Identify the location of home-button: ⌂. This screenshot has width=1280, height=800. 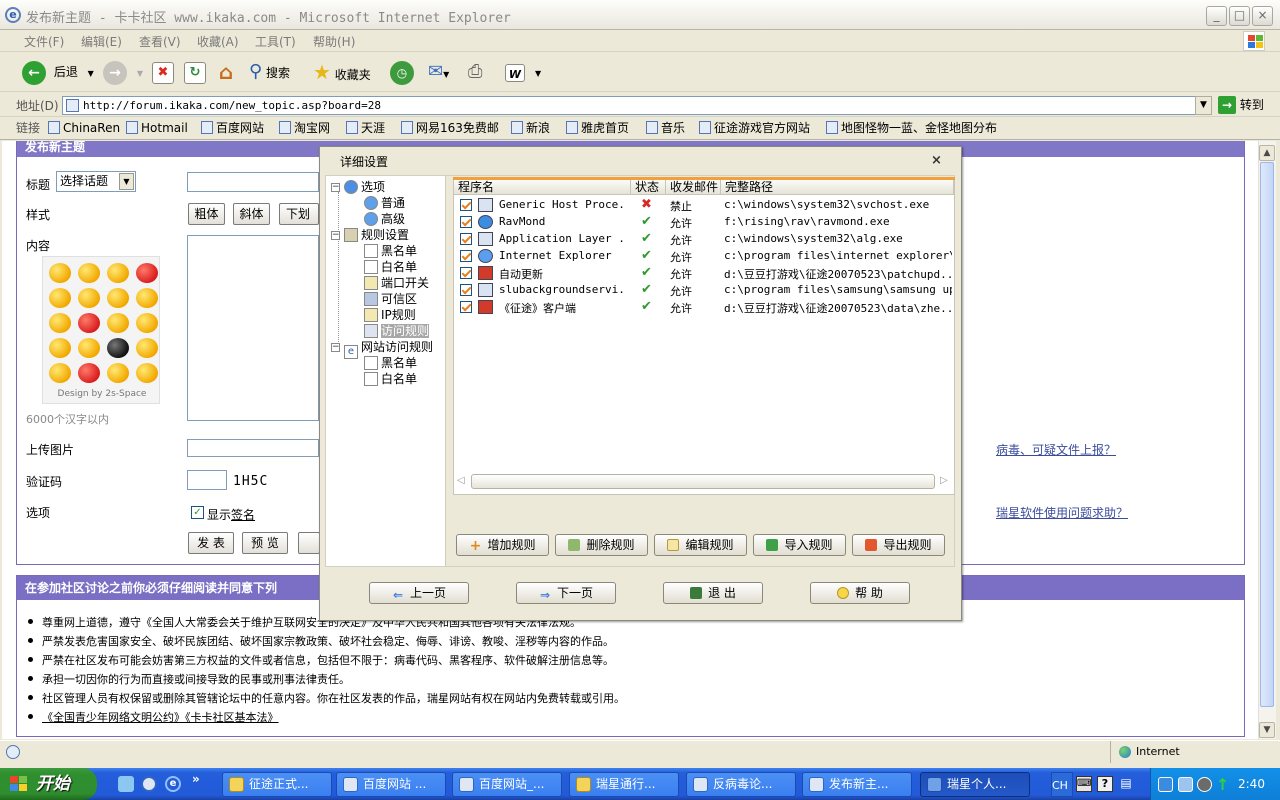
(226, 72).